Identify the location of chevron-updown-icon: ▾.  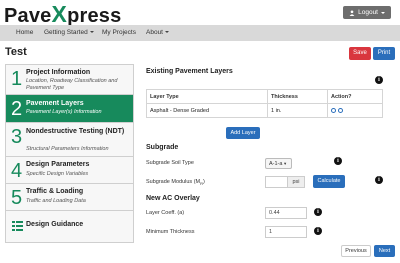
(285, 163).